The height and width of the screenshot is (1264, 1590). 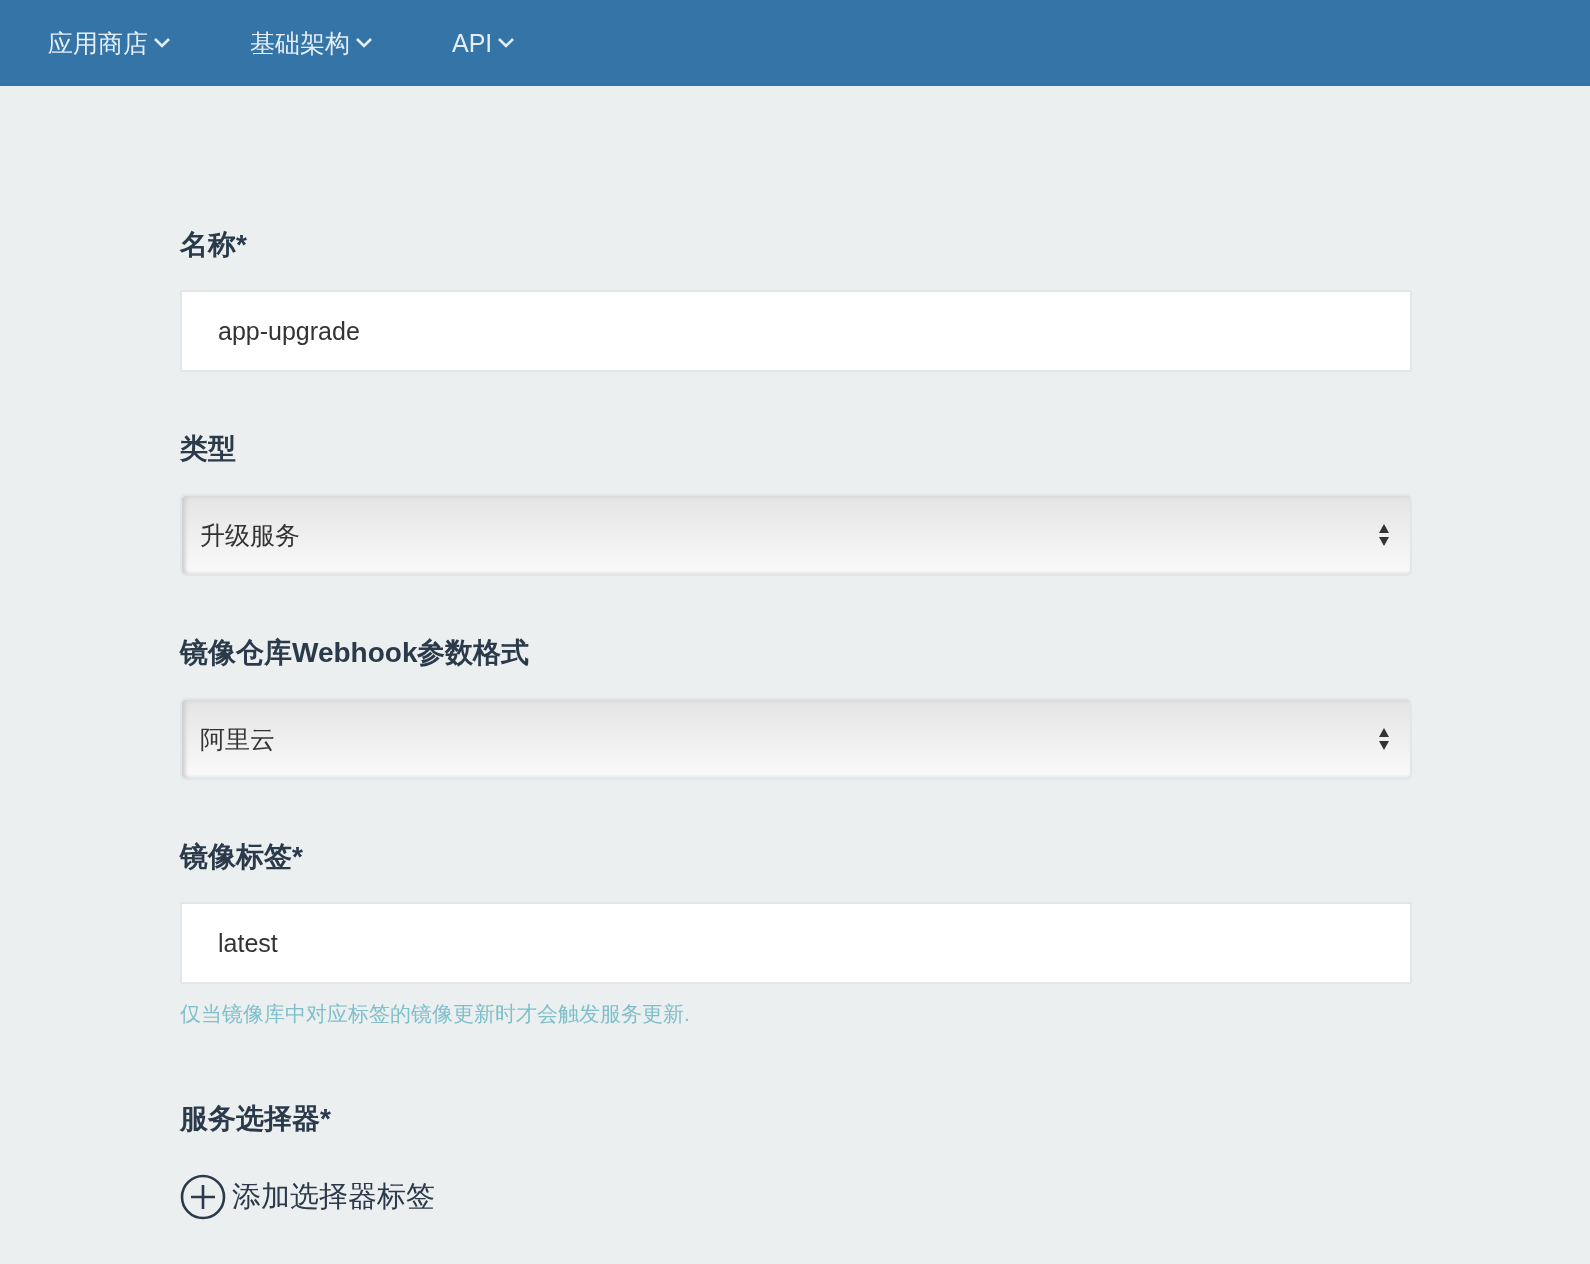 I want to click on field-label: 名称*, so click(x=214, y=245).